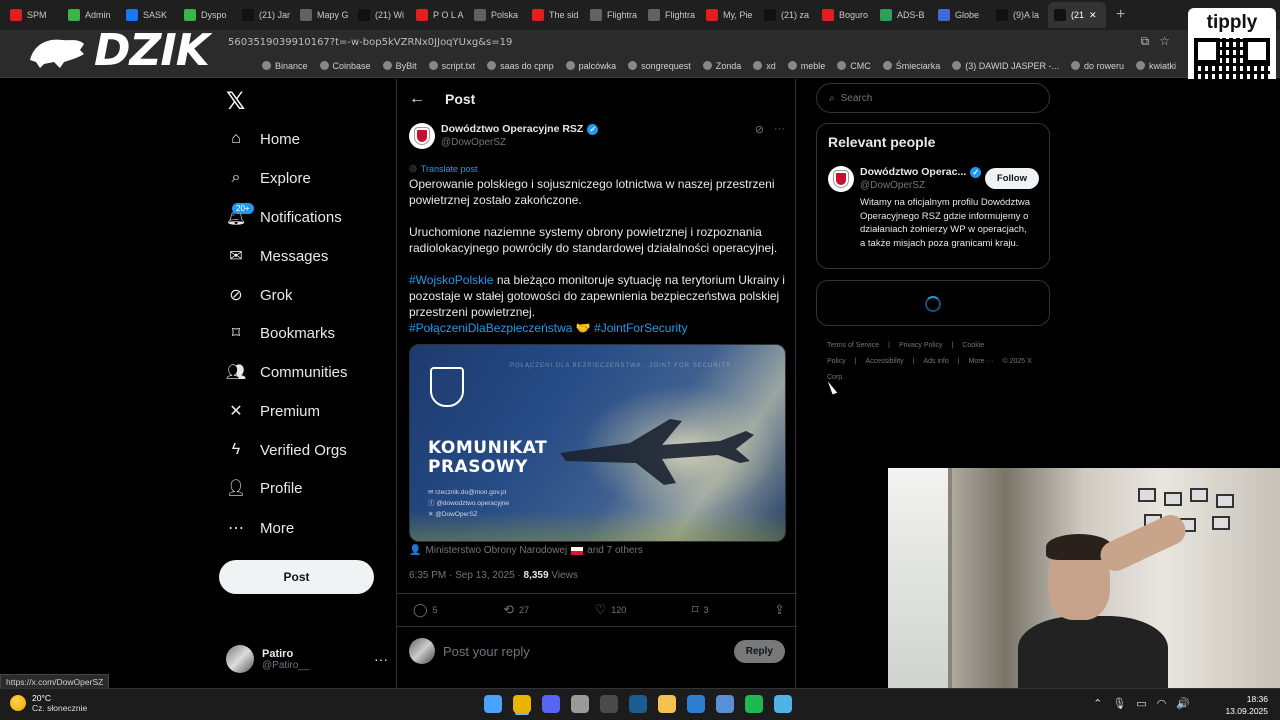  I want to click on browser-tab: P O L A, so click(439, 15).